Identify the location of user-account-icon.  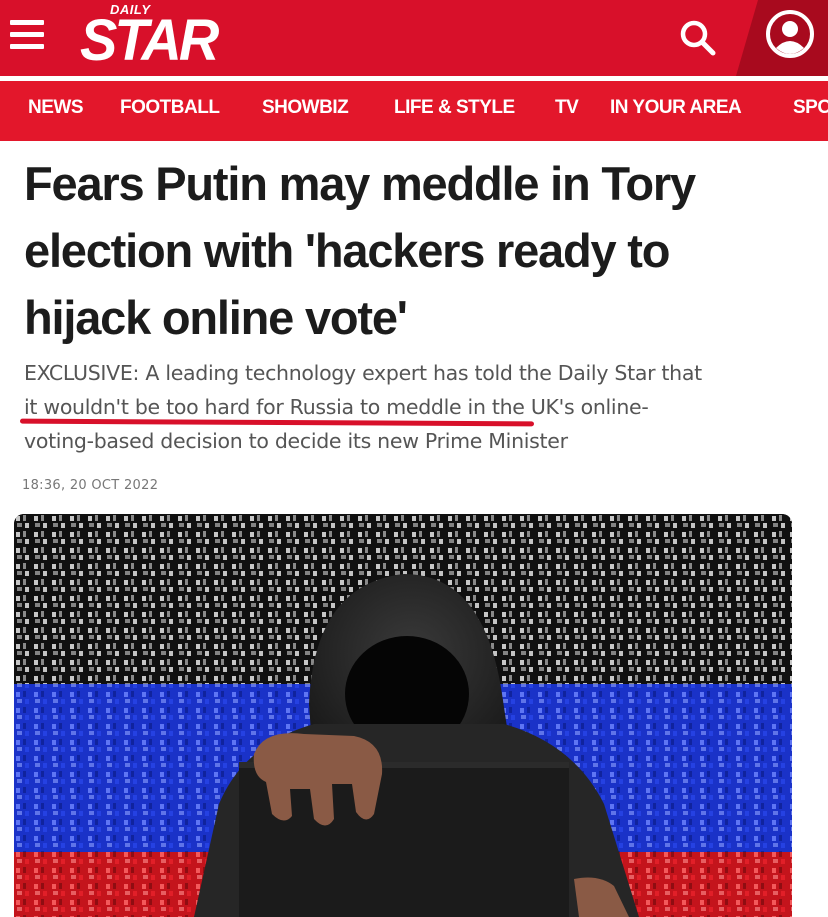
(790, 34).